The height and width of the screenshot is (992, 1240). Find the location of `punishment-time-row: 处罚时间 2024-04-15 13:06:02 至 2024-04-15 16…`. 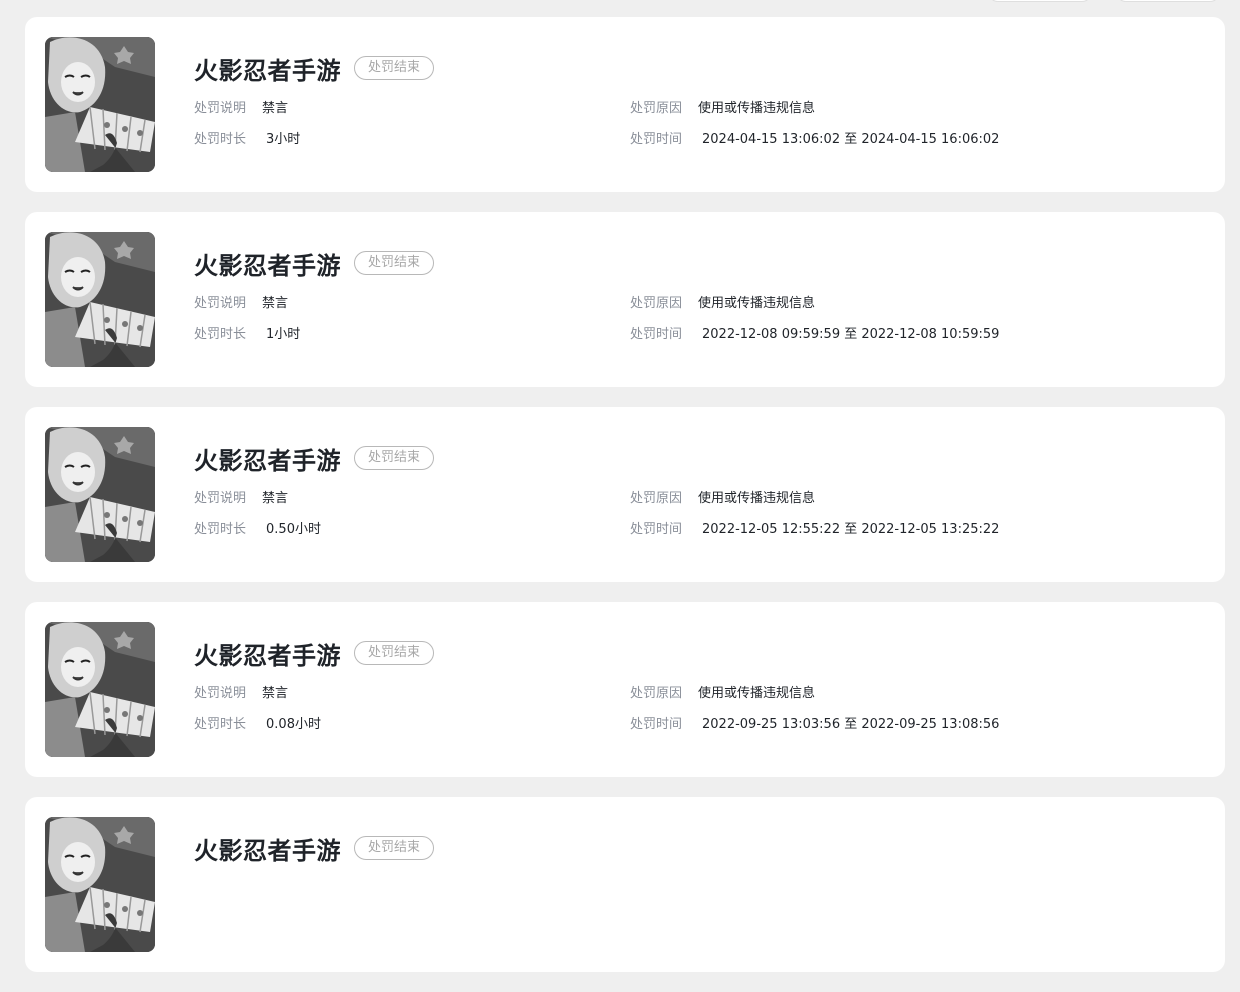

punishment-time-row: 处罚时间 2024-04-15 13:06:02 至 2024-04-15 16… is located at coordinates (815, 137).